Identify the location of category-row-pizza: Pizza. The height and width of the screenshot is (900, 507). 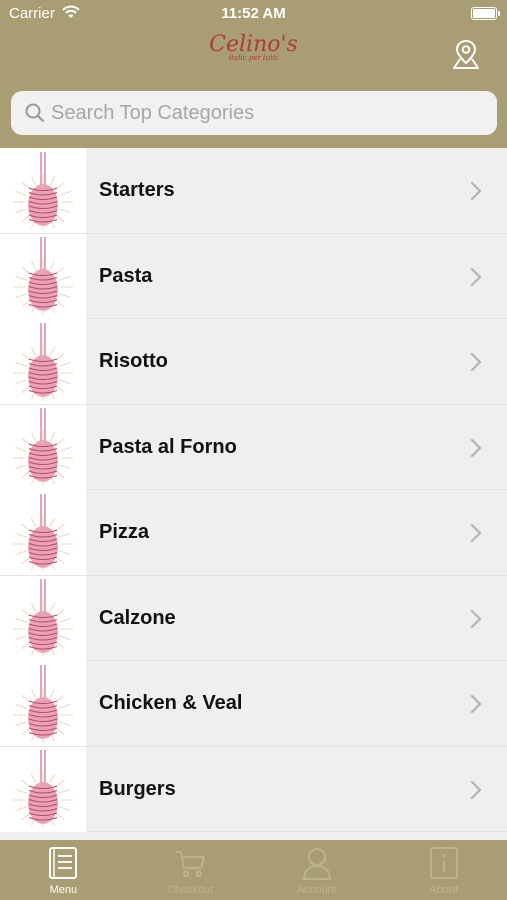
(253, 533).